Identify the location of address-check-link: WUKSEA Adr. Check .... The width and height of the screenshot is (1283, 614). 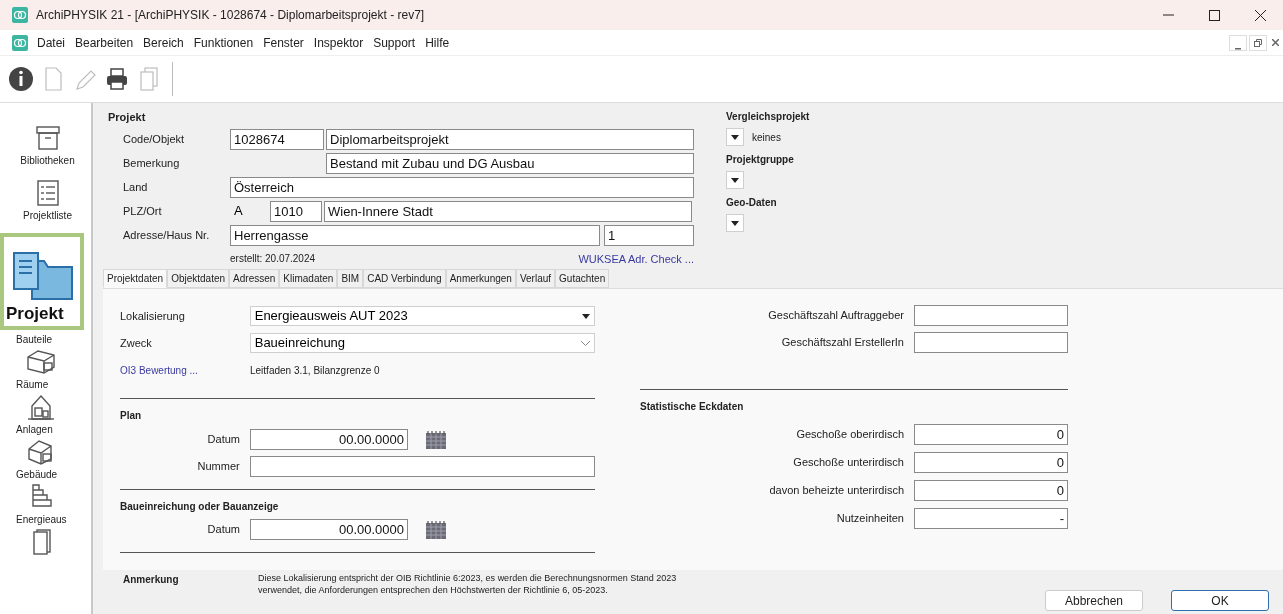
(636, 258).